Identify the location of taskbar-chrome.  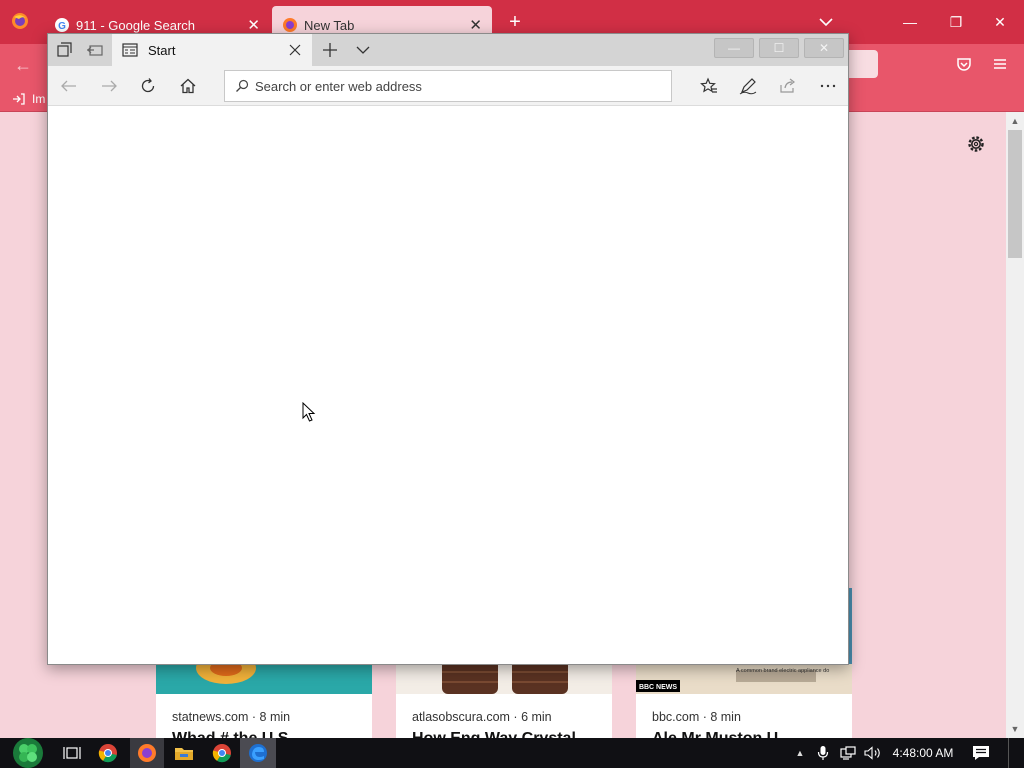
(108, 753).